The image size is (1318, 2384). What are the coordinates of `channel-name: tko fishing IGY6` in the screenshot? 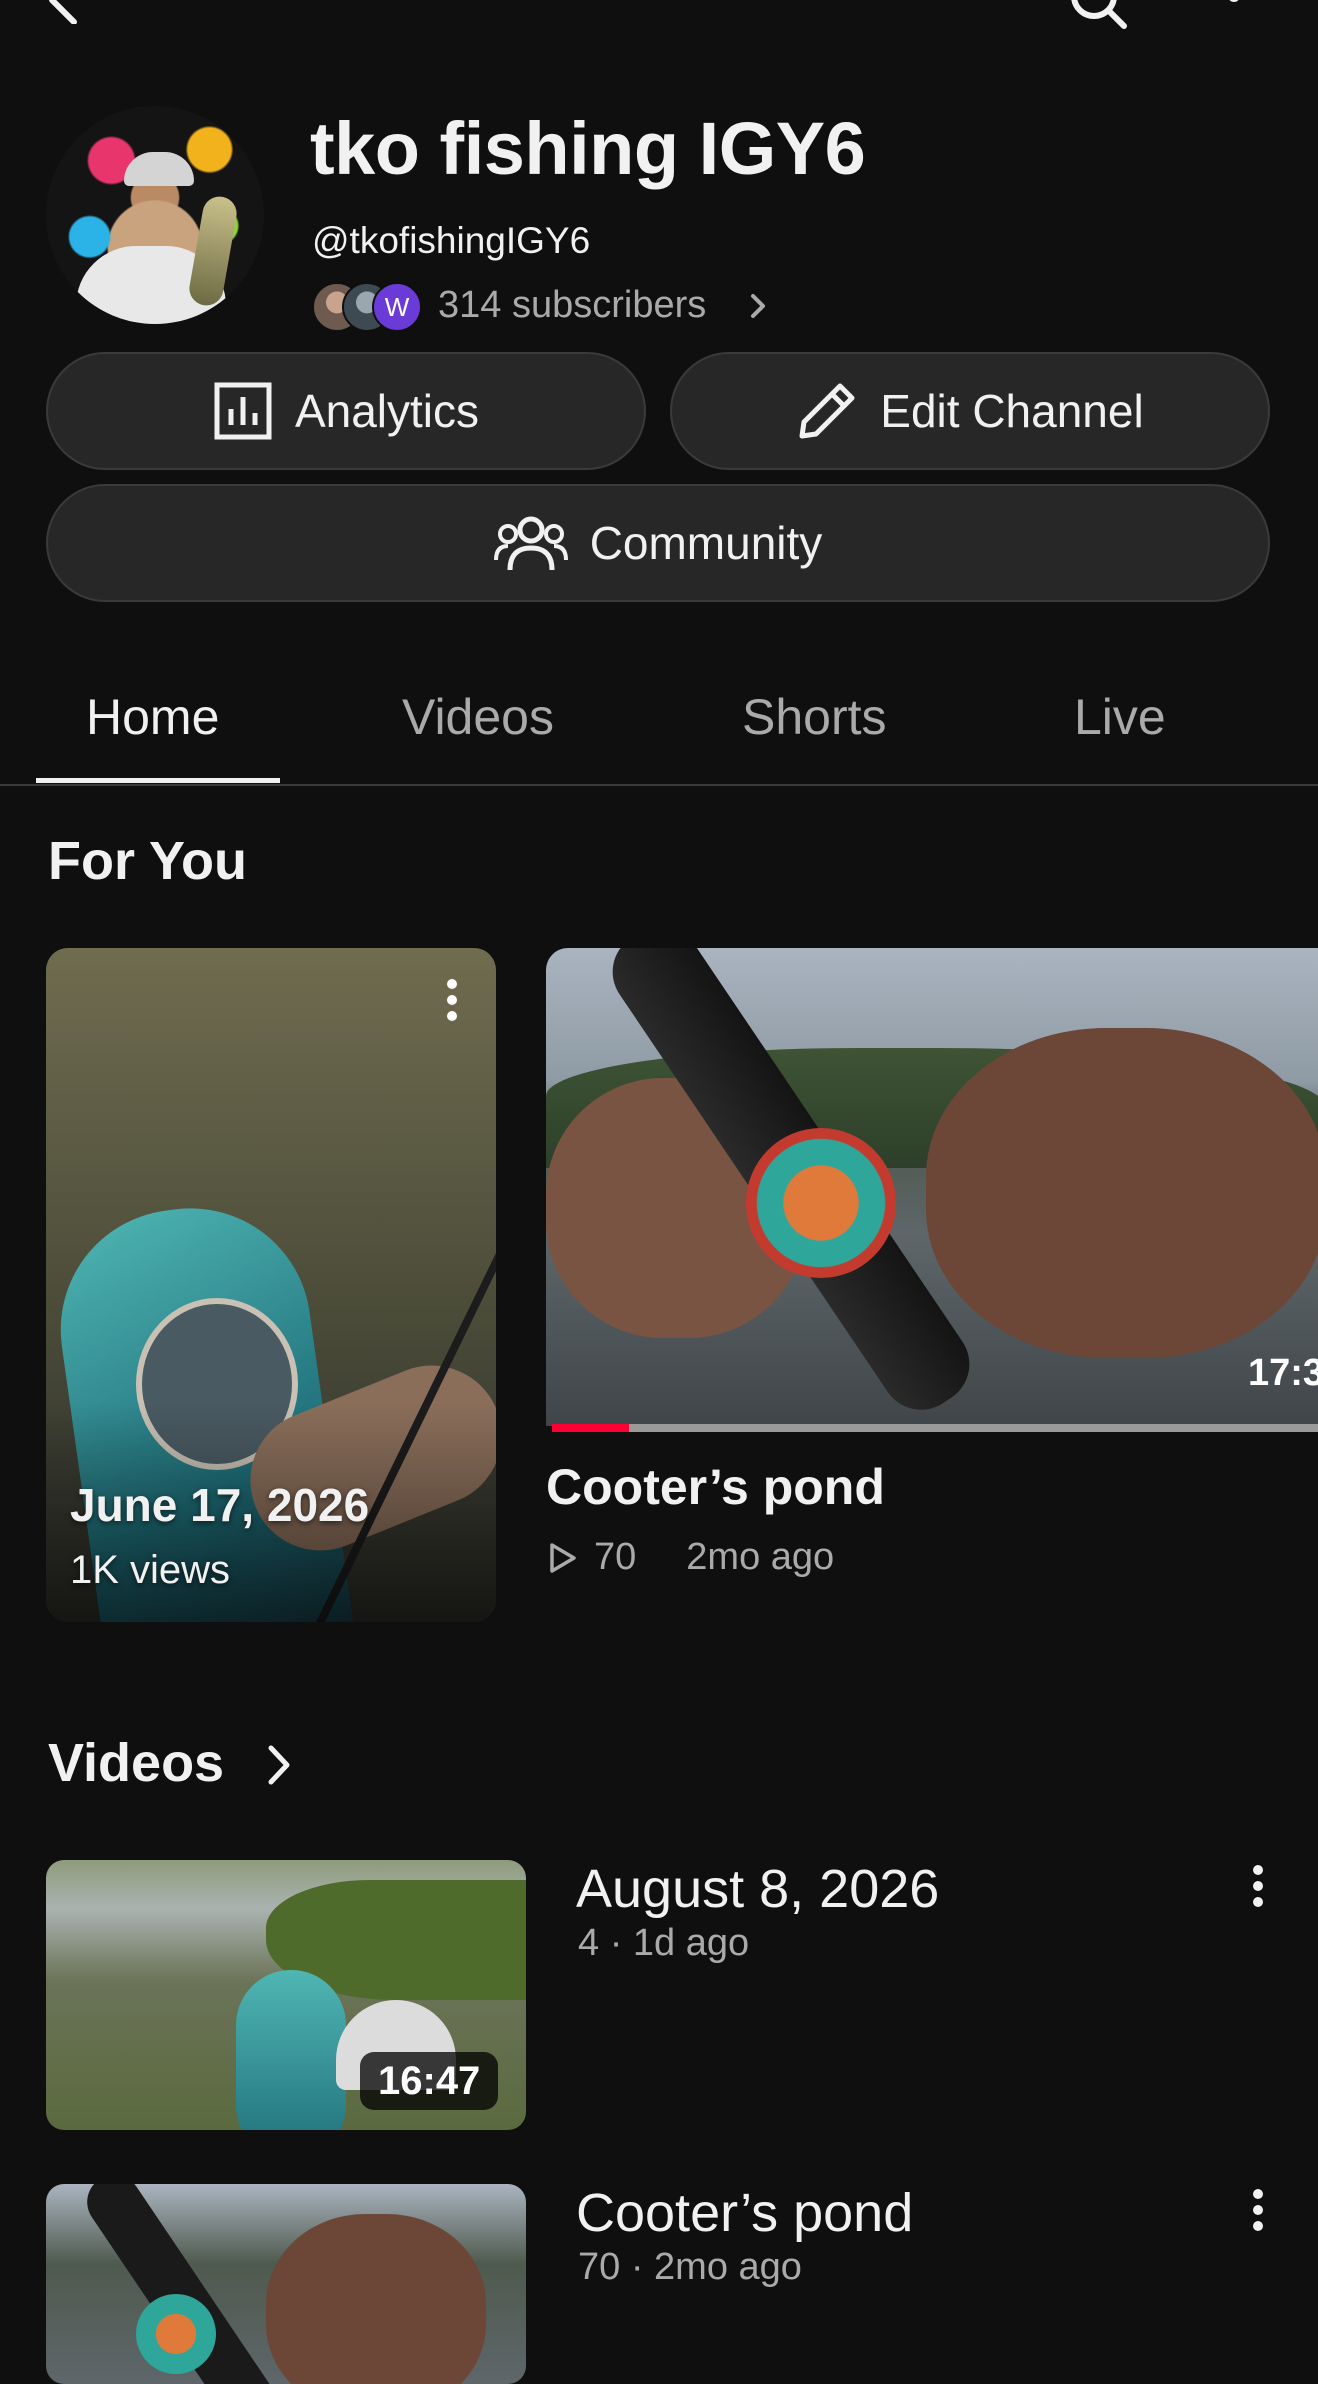 It's located at (588, 148).